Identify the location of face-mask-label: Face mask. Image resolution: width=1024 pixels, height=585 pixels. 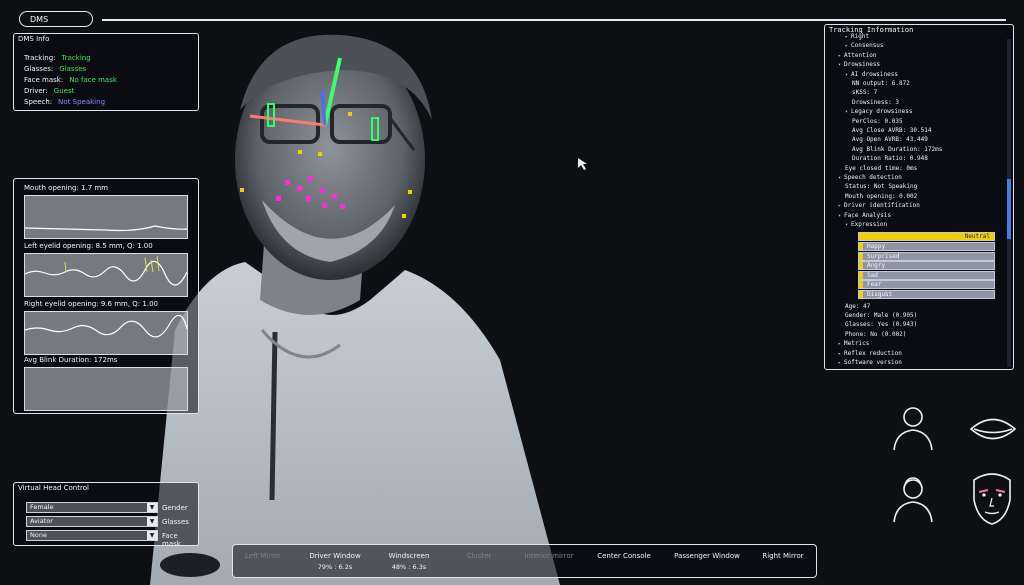
(171, 540).